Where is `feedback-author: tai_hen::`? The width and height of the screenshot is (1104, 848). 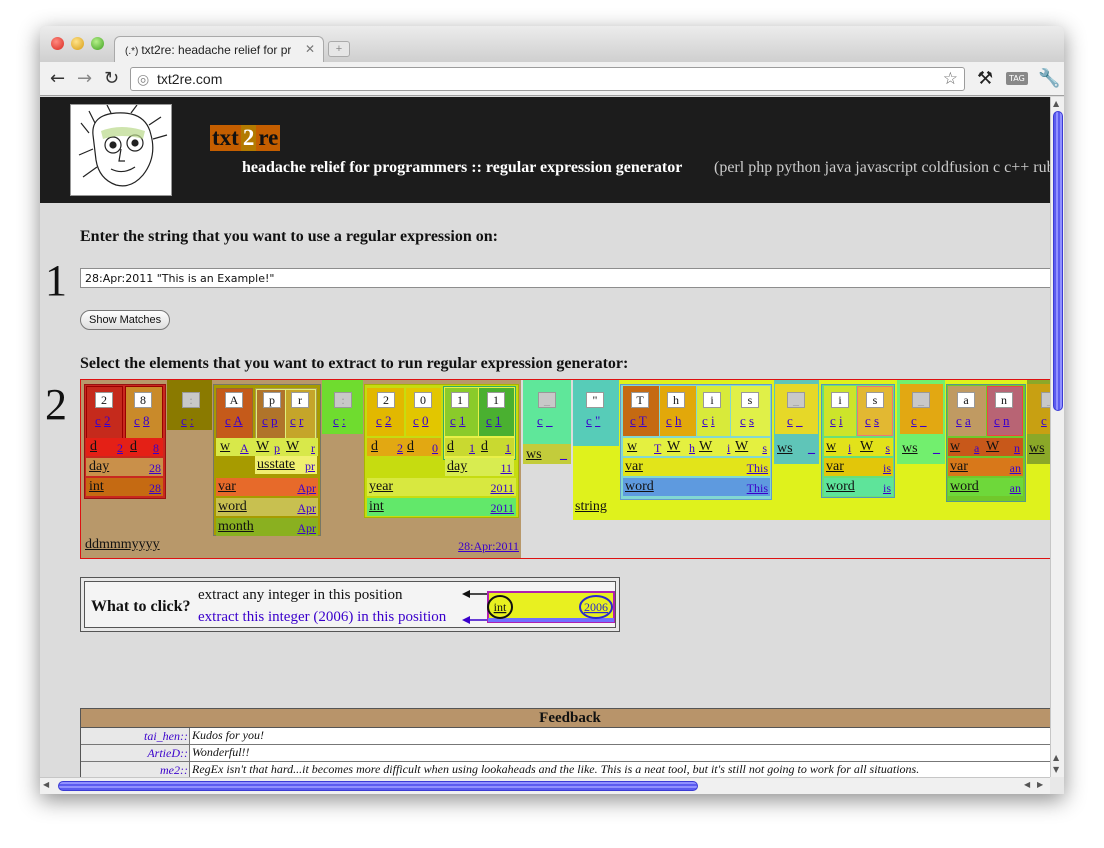
feedback-author: tai_hen:: is located at coordinates (134, 736).